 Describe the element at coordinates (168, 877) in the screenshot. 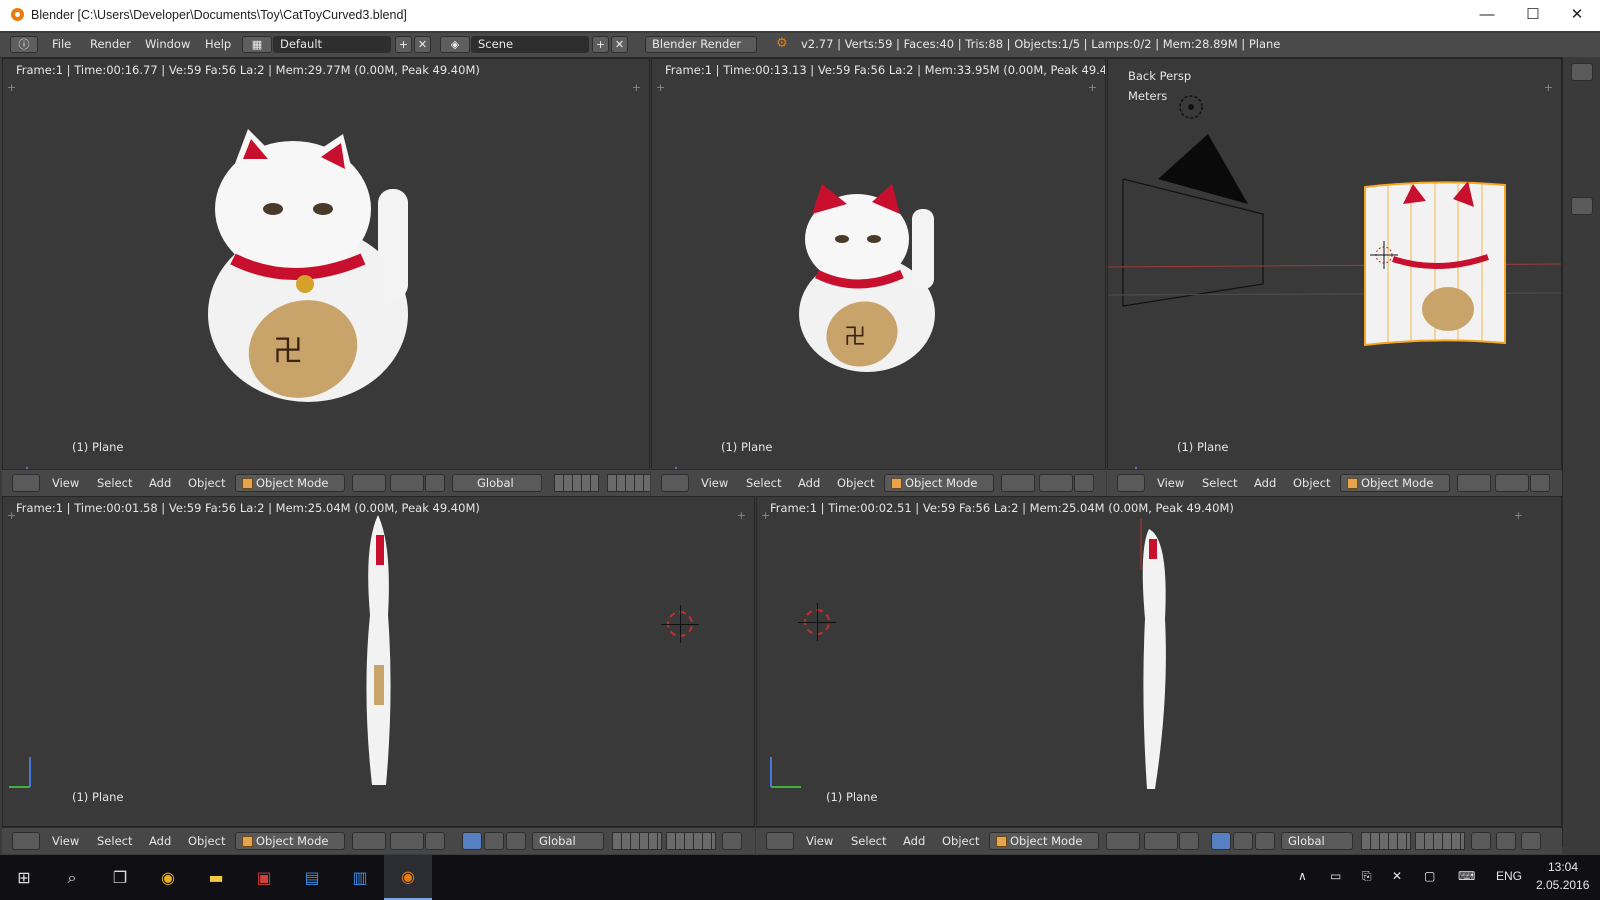

I see `chrome-icon: ◉` at that location.